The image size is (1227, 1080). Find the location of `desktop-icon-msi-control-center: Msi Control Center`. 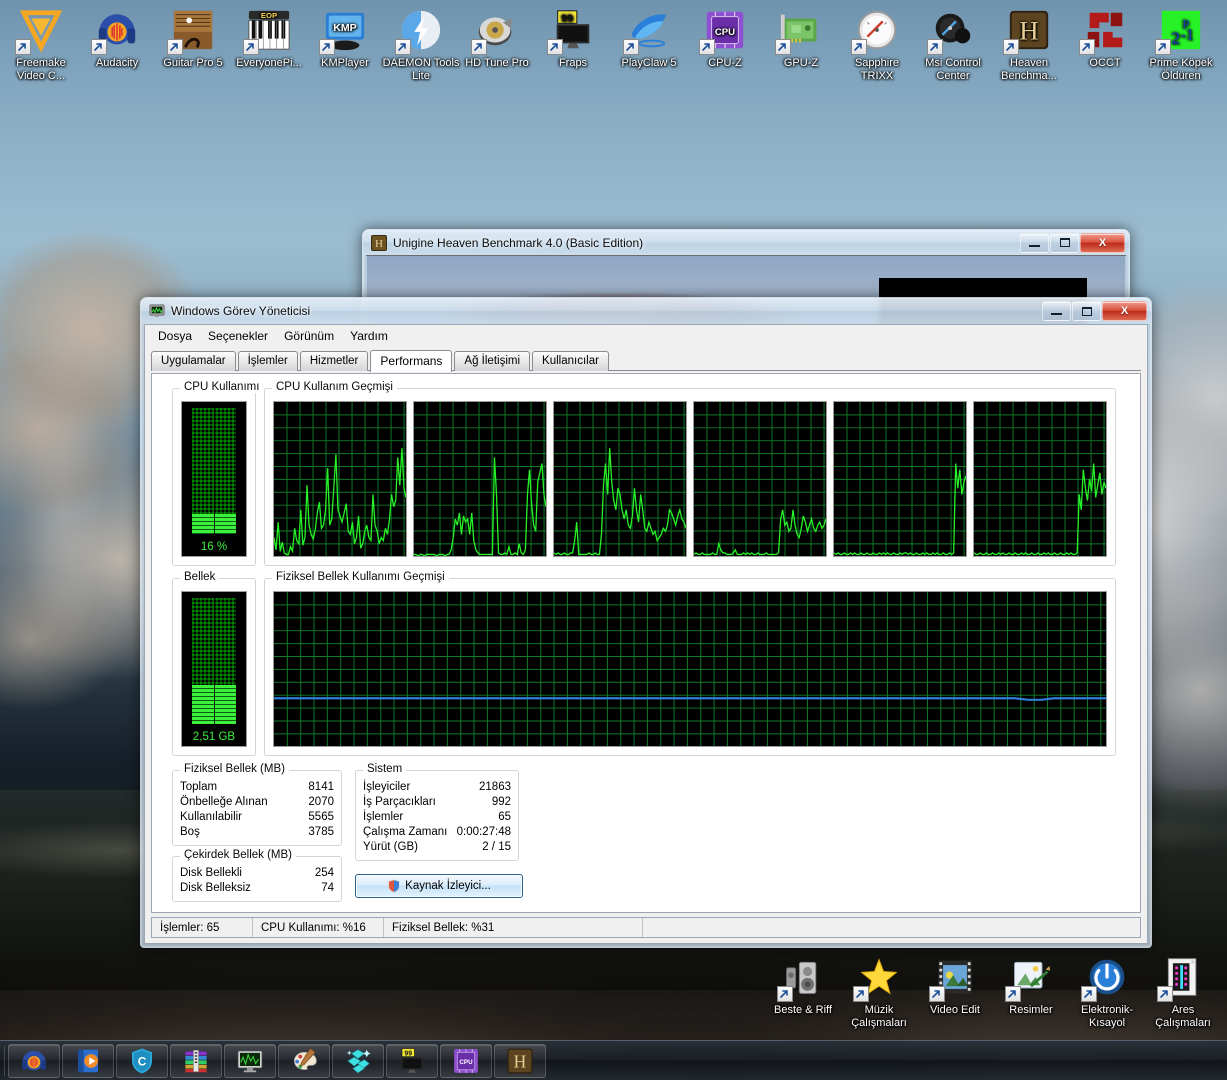

desktop-icon-msi-control-center: Msi Control Center is located at coordinates (953, 44).